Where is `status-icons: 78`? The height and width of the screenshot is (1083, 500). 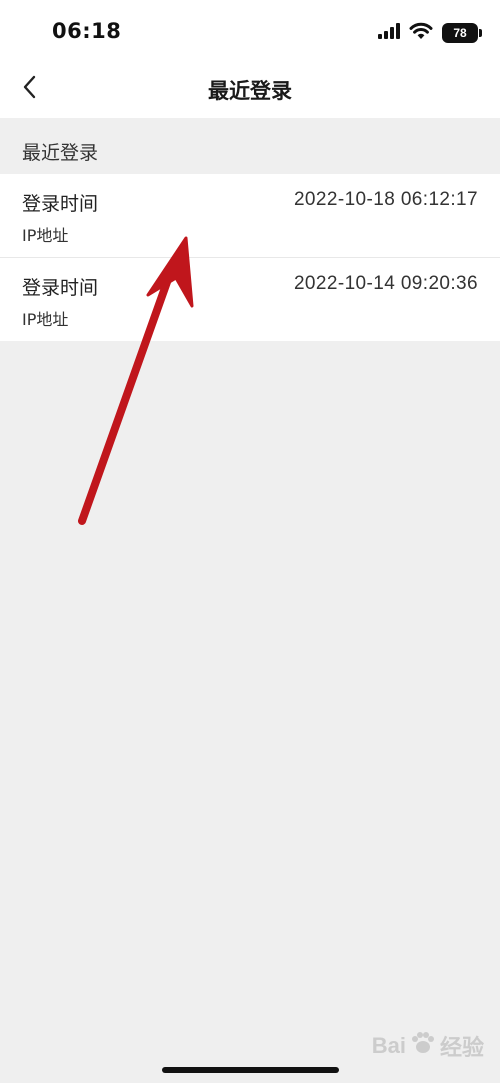 status-icons: 78 is located at coordinates (430, 33).